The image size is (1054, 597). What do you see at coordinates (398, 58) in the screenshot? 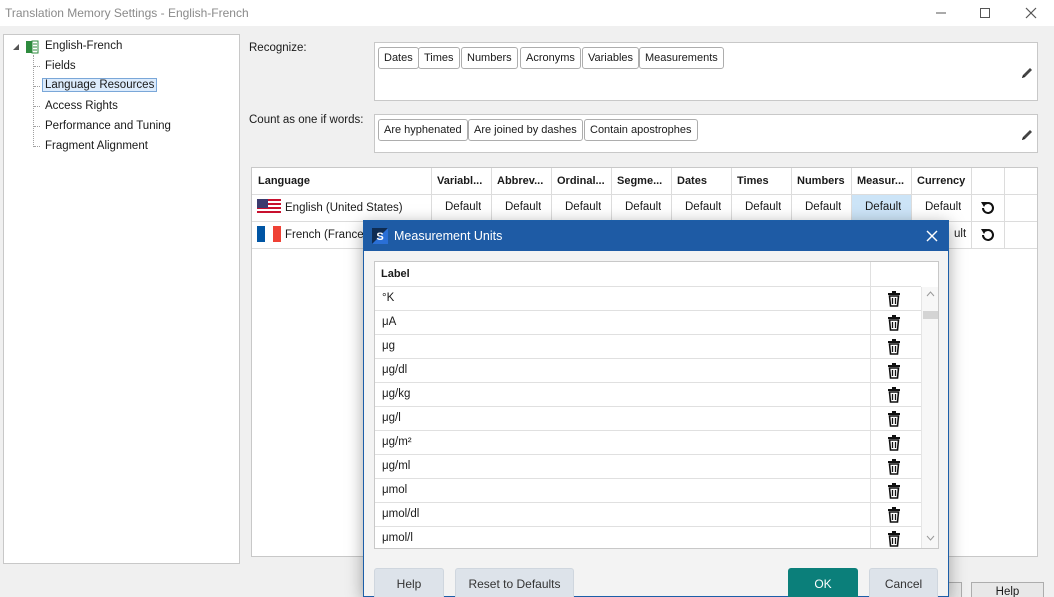
I see `token-dates: Dates` at bounding box center [398, 58].